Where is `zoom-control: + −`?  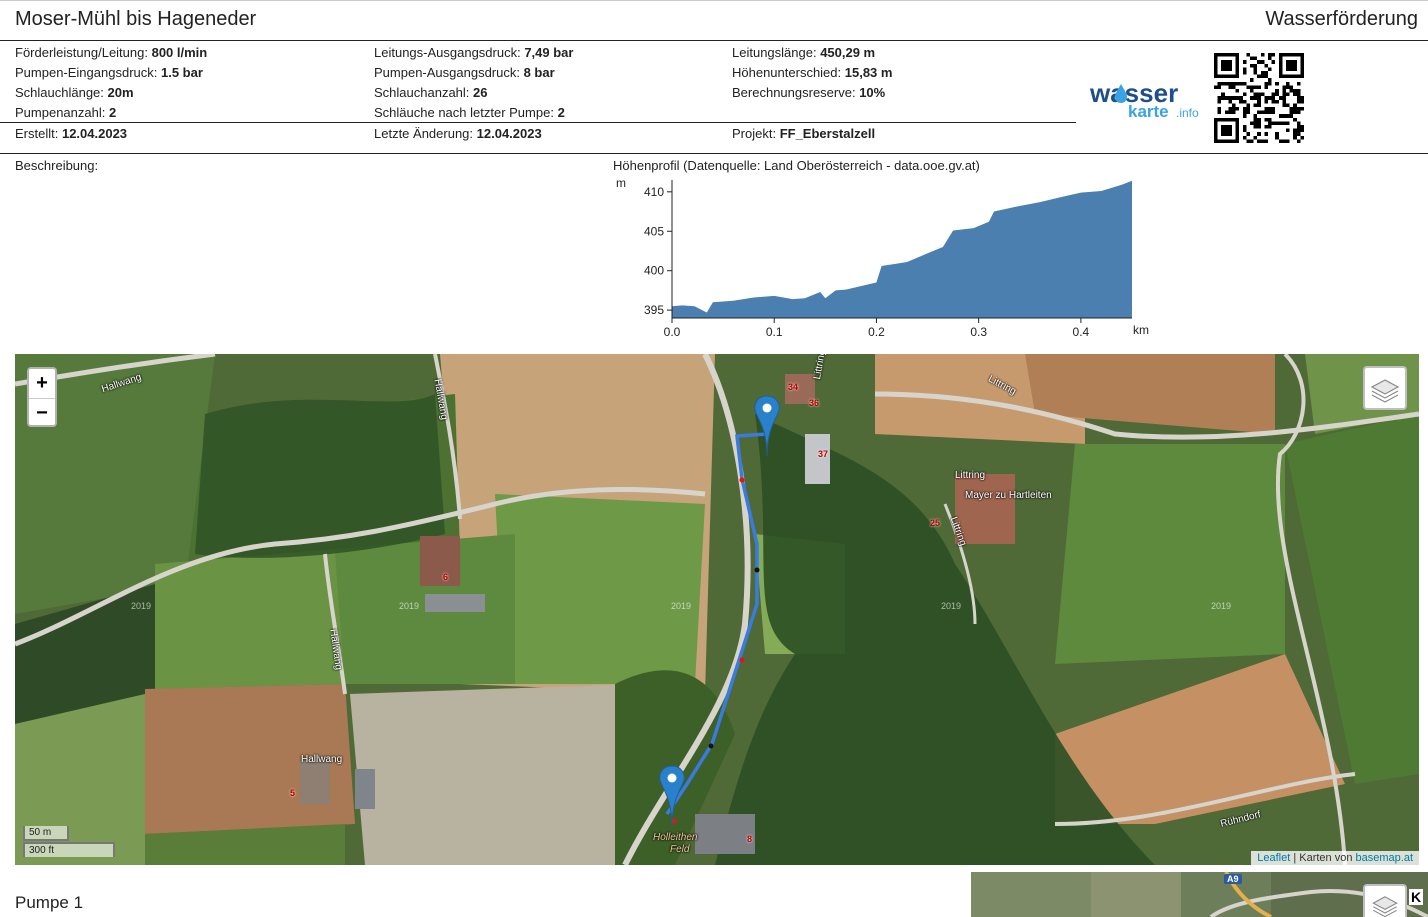
zoom-control: + − is located at coordinates (42, 397).